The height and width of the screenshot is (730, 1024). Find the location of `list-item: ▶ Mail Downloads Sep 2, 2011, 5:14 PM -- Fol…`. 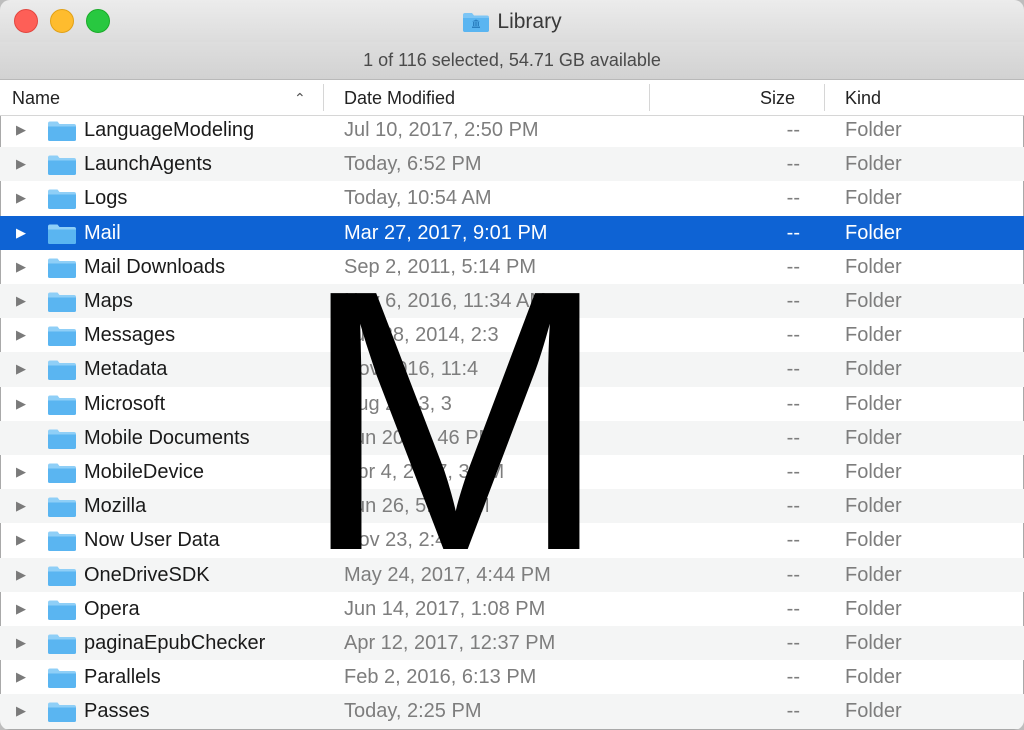

list-item: ▶ Mail Downloads Sep 2, 2011, 5:14 PM -- Fol… is located at coordinates (512, 267).